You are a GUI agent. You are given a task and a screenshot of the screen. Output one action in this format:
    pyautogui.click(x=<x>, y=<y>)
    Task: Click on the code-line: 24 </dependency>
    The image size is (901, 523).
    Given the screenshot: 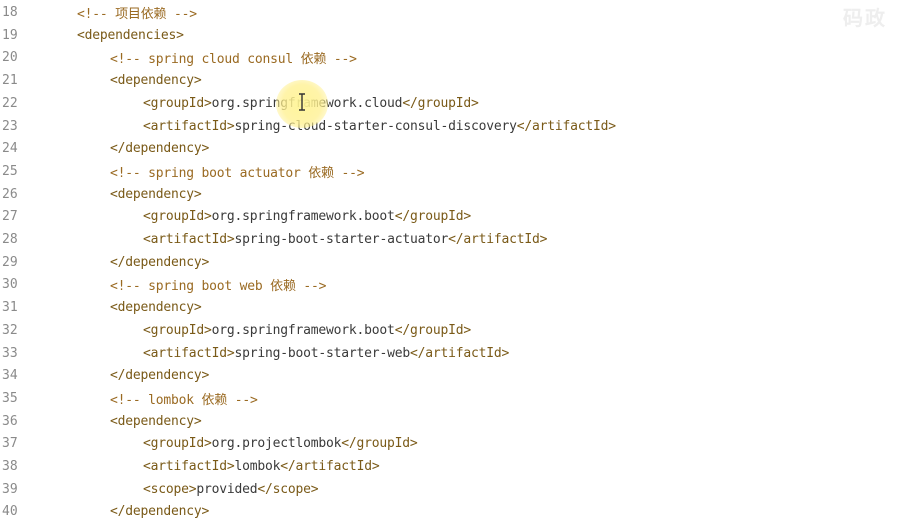 What is the action you would take?
    pyautogui.click(x=450, y=148)
    